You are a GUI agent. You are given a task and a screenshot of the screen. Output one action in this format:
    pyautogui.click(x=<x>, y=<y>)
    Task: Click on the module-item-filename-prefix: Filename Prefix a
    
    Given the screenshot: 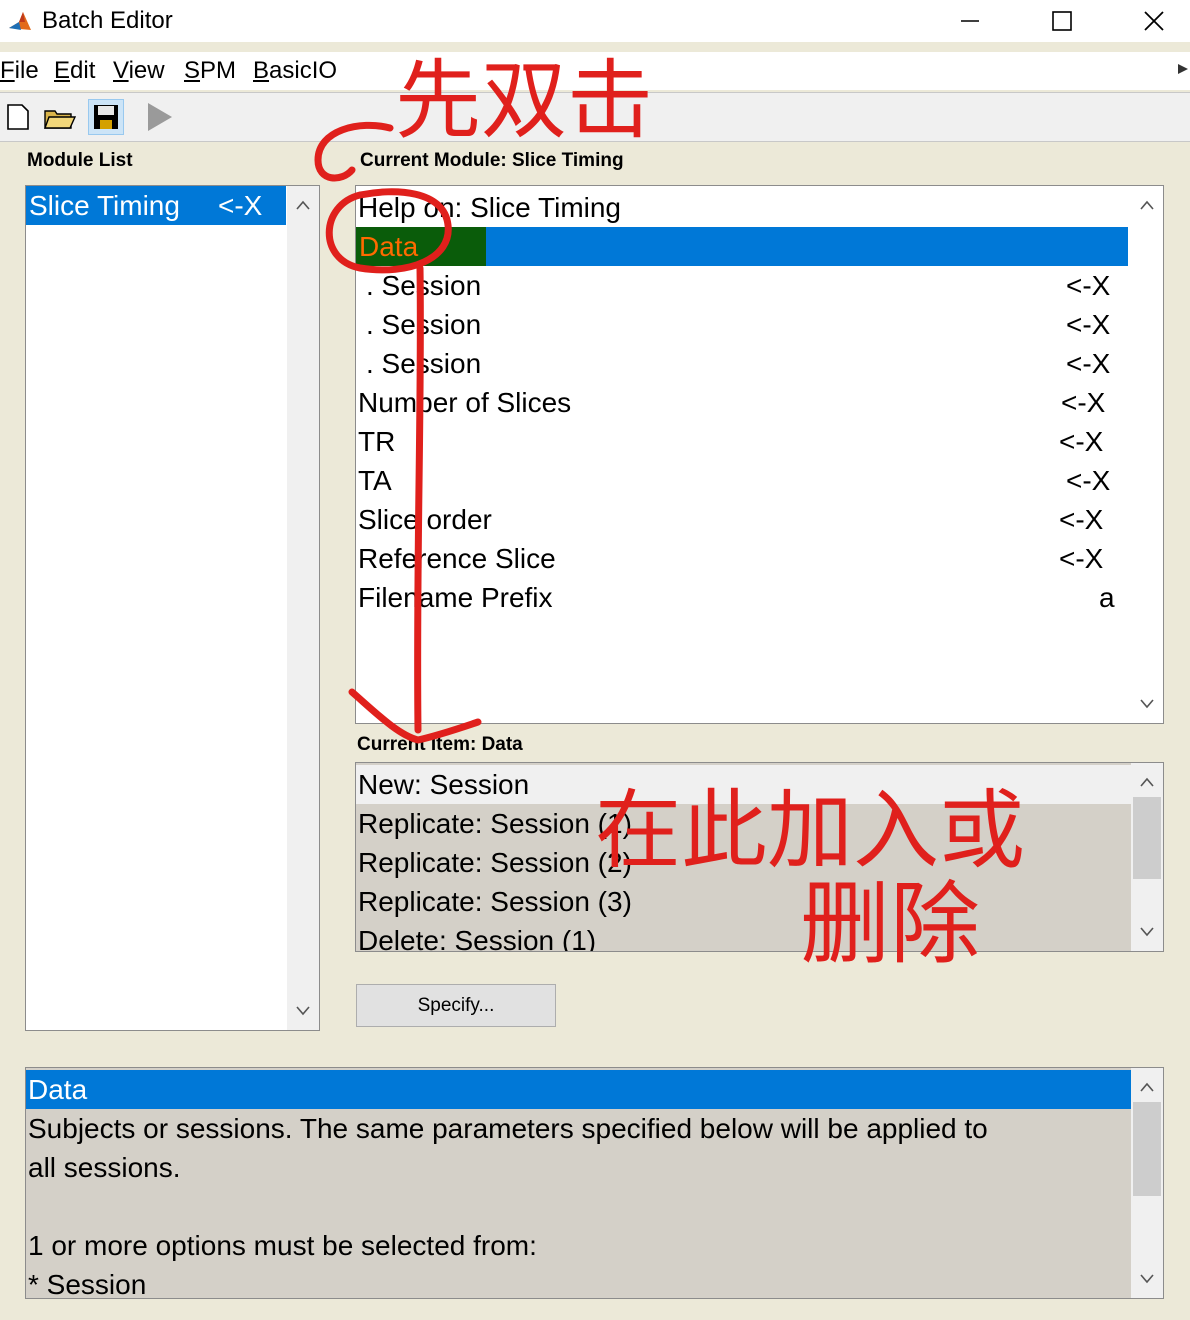 What is the action you would take?
    pyautogui.click(x=738, y=597)
    